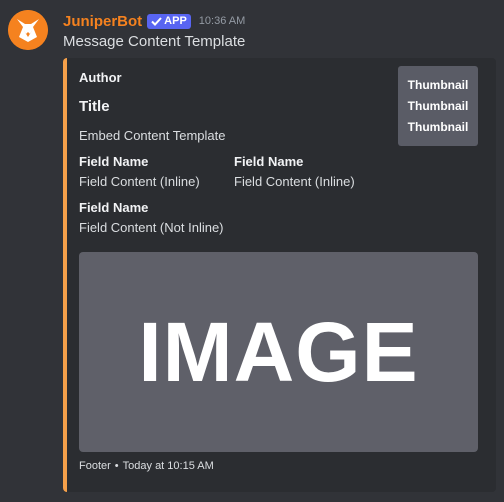 Image resolution: width=504 pixels, height=502 pixels. Describe the element at coordinates (152, 135) in the screenshot. I see `embed-description: Embed Content Template` at that location.